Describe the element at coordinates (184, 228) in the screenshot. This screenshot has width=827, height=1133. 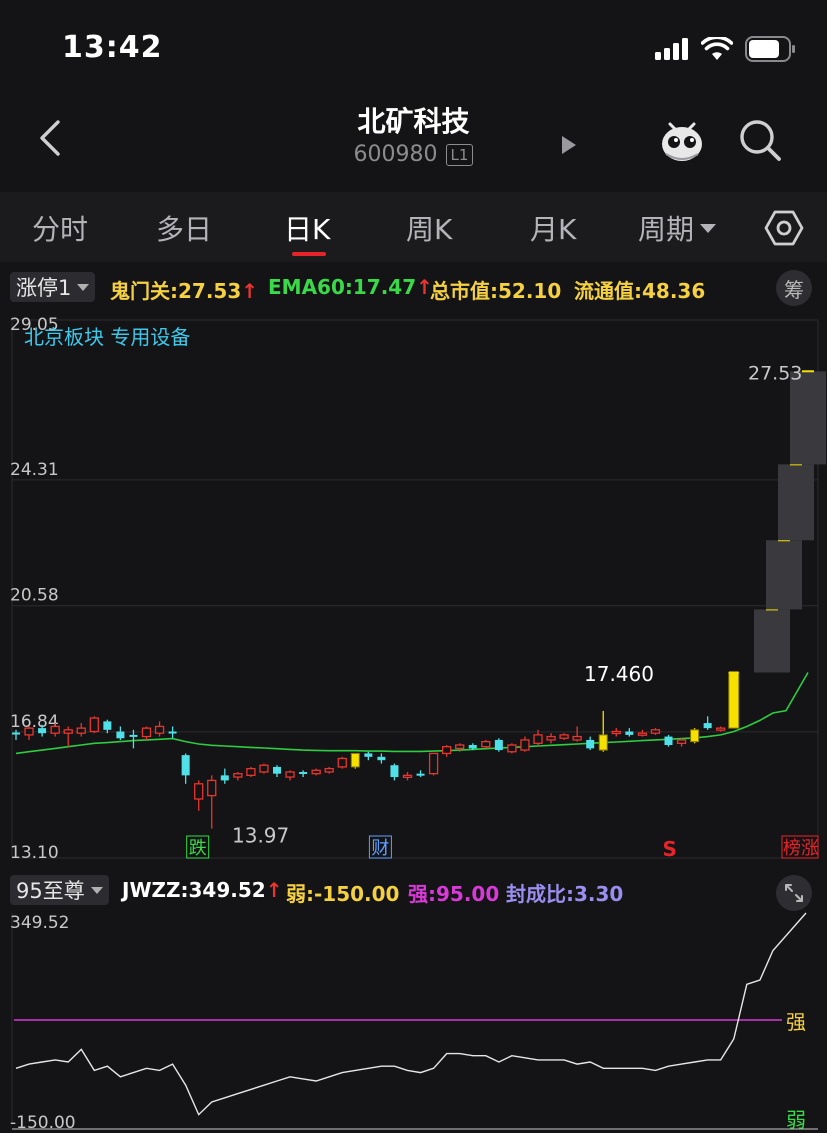
I see `tab-multi-day: 多日` at that location.